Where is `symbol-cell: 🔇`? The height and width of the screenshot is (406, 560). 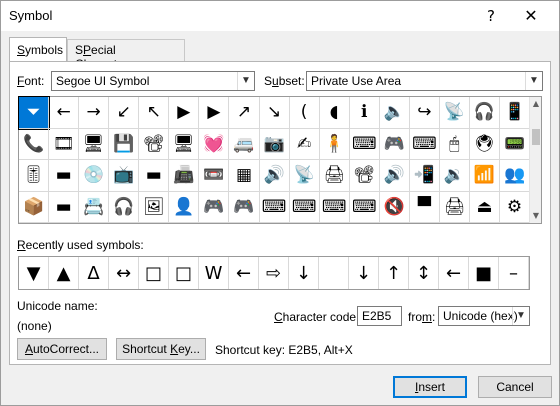
symbol-cell: 🔇 is located at coordinates (394, 207).